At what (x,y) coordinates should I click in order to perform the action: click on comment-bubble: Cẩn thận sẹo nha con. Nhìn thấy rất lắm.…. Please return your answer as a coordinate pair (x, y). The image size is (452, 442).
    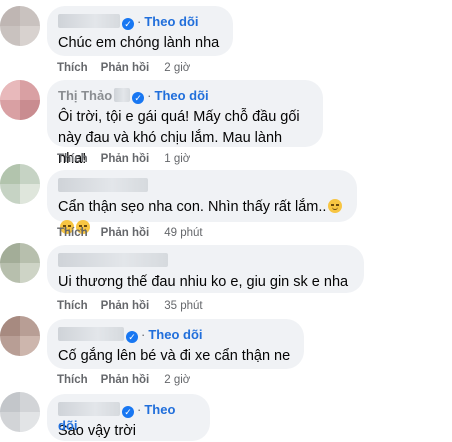
    Looking at the image, I should click on (202, 202).